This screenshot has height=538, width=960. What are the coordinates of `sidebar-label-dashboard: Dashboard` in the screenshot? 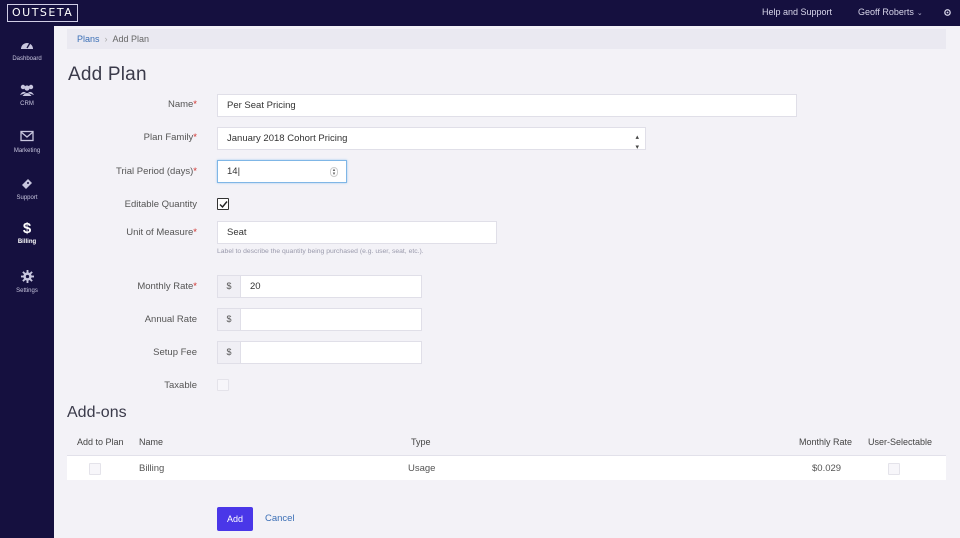 It's located at (27, 59).